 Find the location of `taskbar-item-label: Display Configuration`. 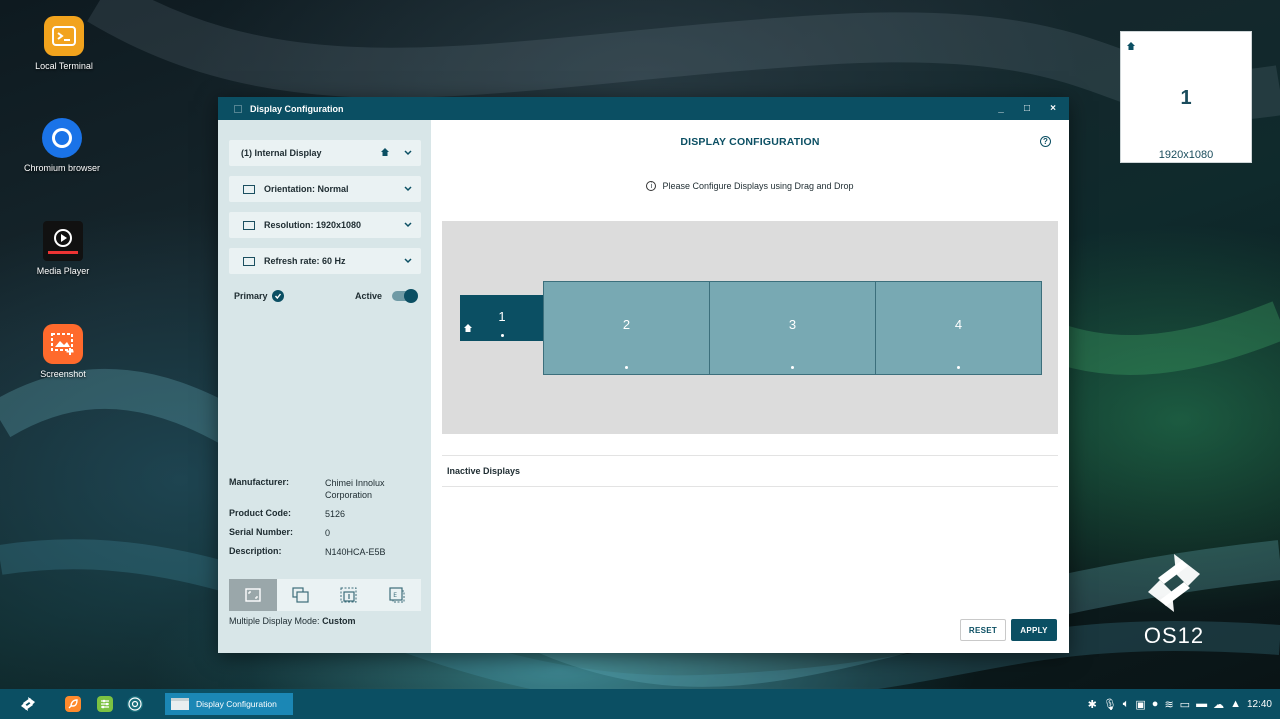

taskbar-item-label: Display Configuration is located at coordinates (236, 704).